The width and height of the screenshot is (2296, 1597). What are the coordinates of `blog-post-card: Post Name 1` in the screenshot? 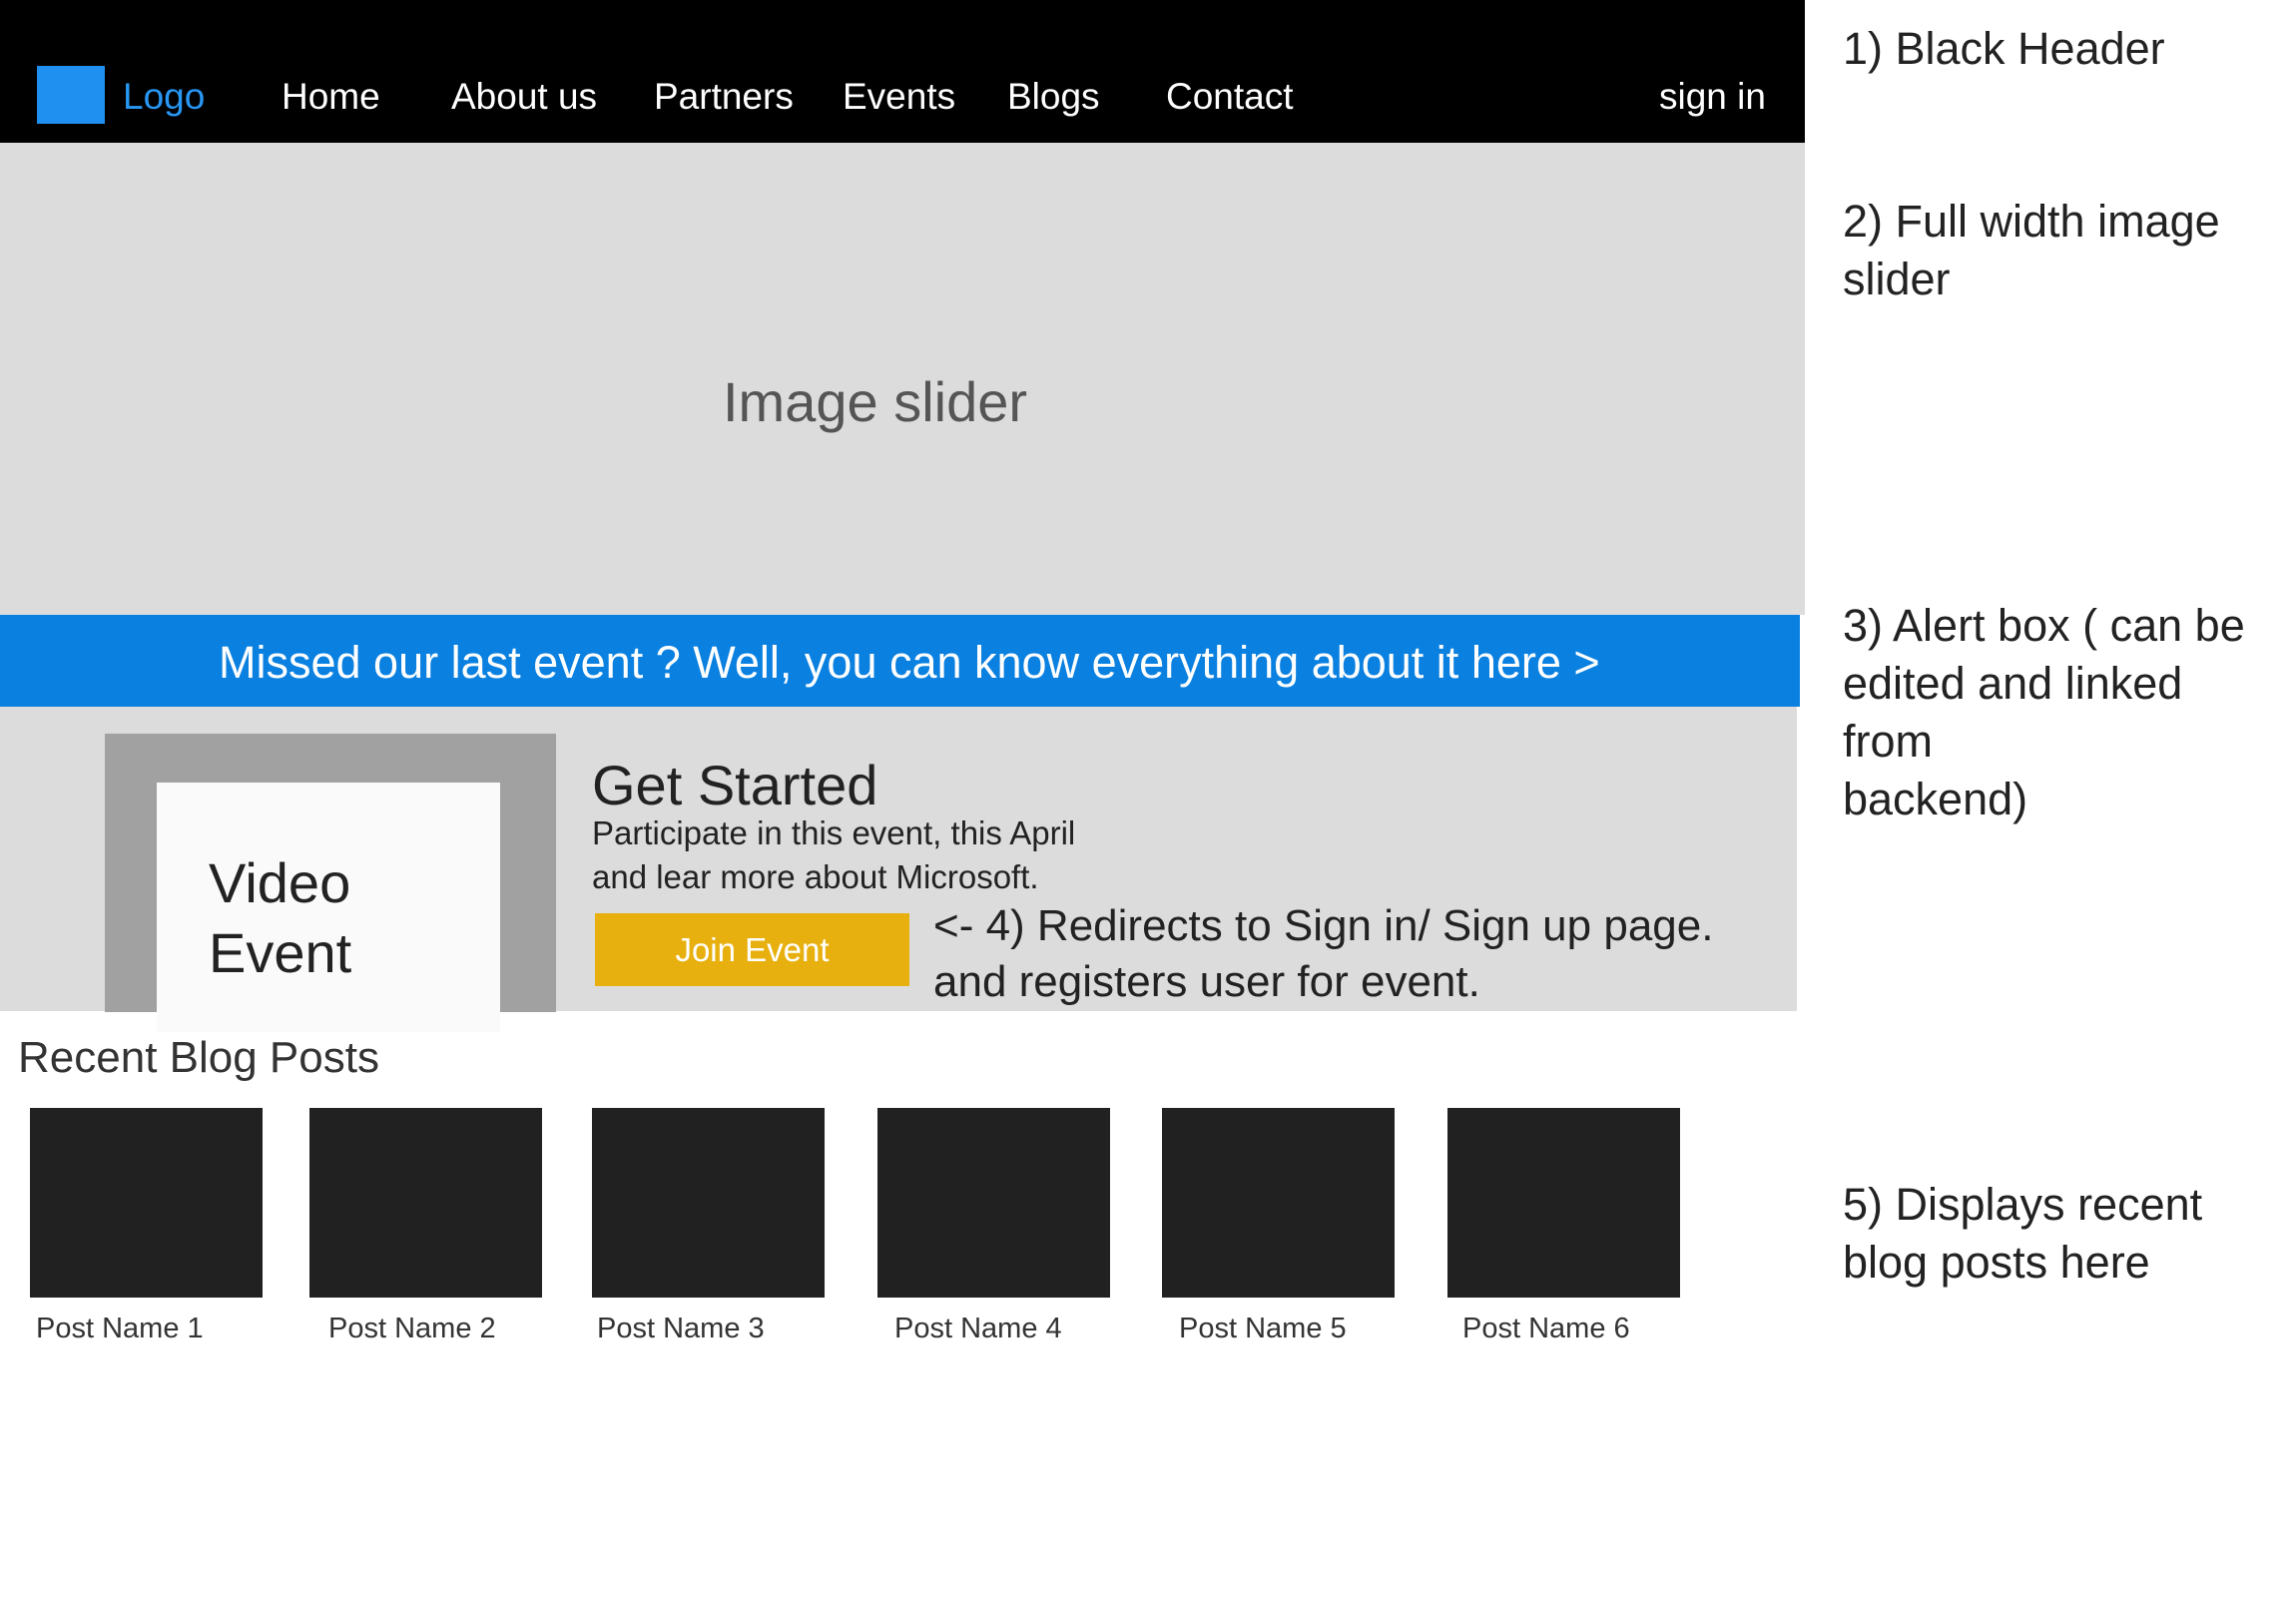 It's located at (150, 1227).